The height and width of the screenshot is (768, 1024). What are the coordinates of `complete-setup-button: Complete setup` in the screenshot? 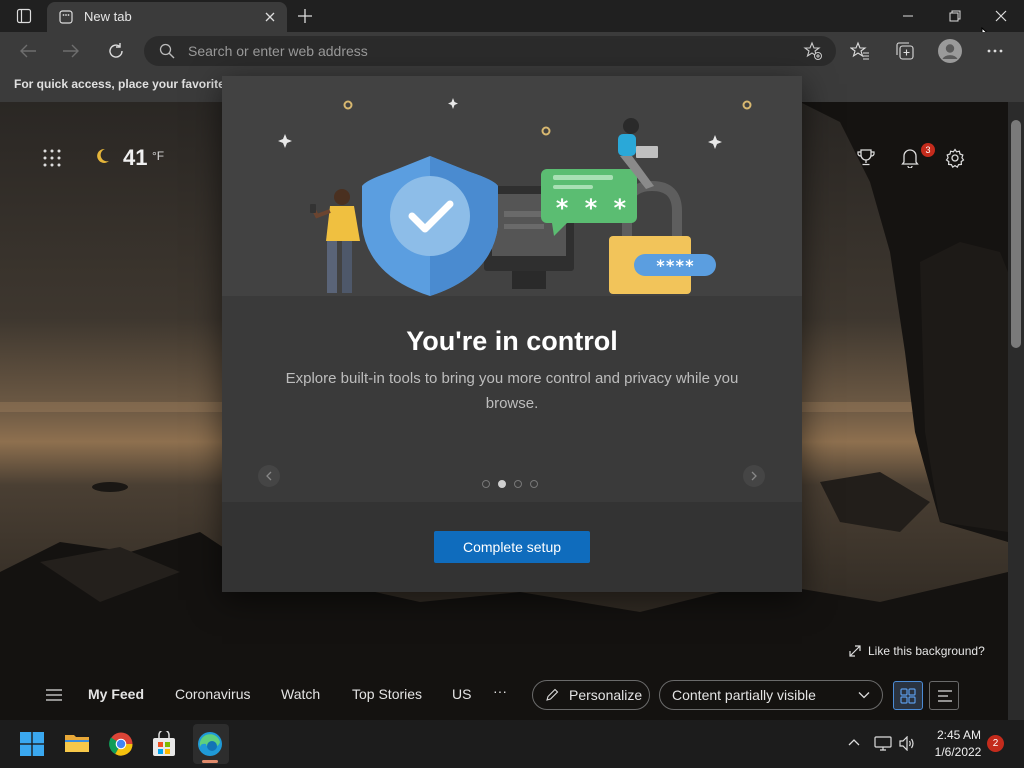 It's located at (512, 547).